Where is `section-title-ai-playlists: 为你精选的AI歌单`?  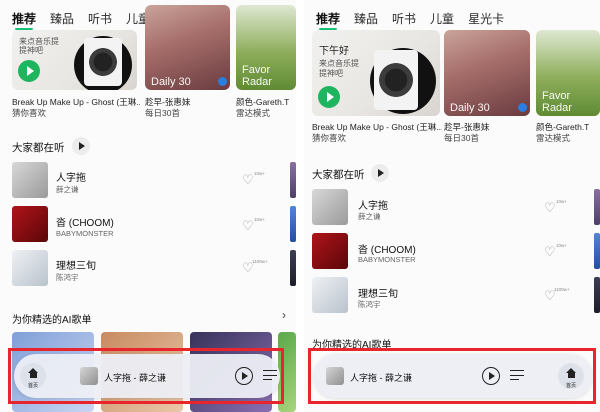
section-title-ai-playlists: 为你精选的AI歌单 is located at coordinates (52, 320).